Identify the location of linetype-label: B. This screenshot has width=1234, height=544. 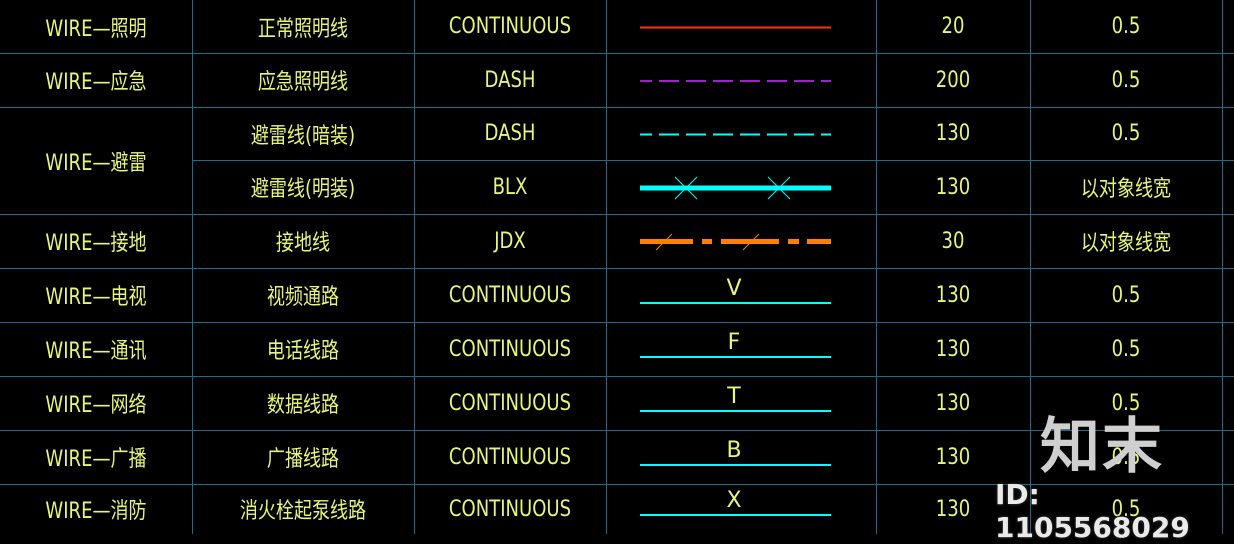
(733, 450).